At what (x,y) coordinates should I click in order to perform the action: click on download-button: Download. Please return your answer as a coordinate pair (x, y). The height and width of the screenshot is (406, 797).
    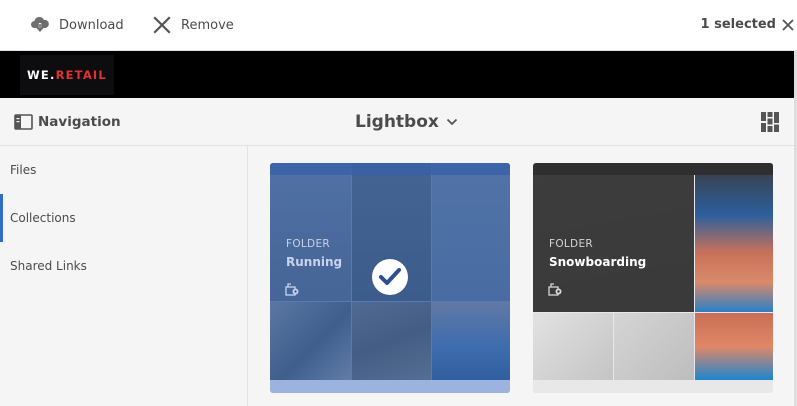
    Looking at the image, I should click on (76, 25).